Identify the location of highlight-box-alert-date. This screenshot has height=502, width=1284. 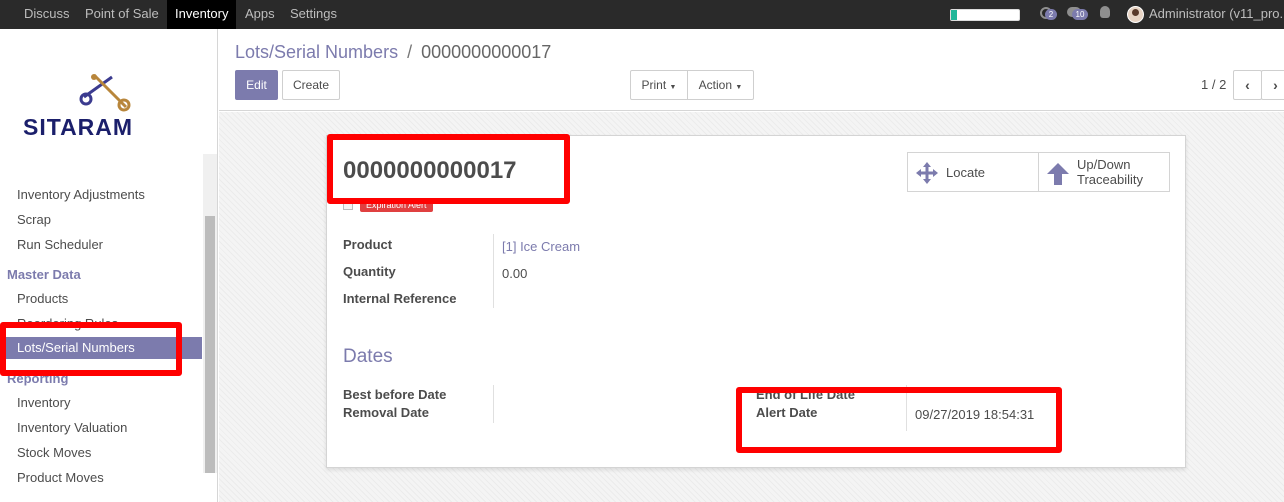
(899, 420).